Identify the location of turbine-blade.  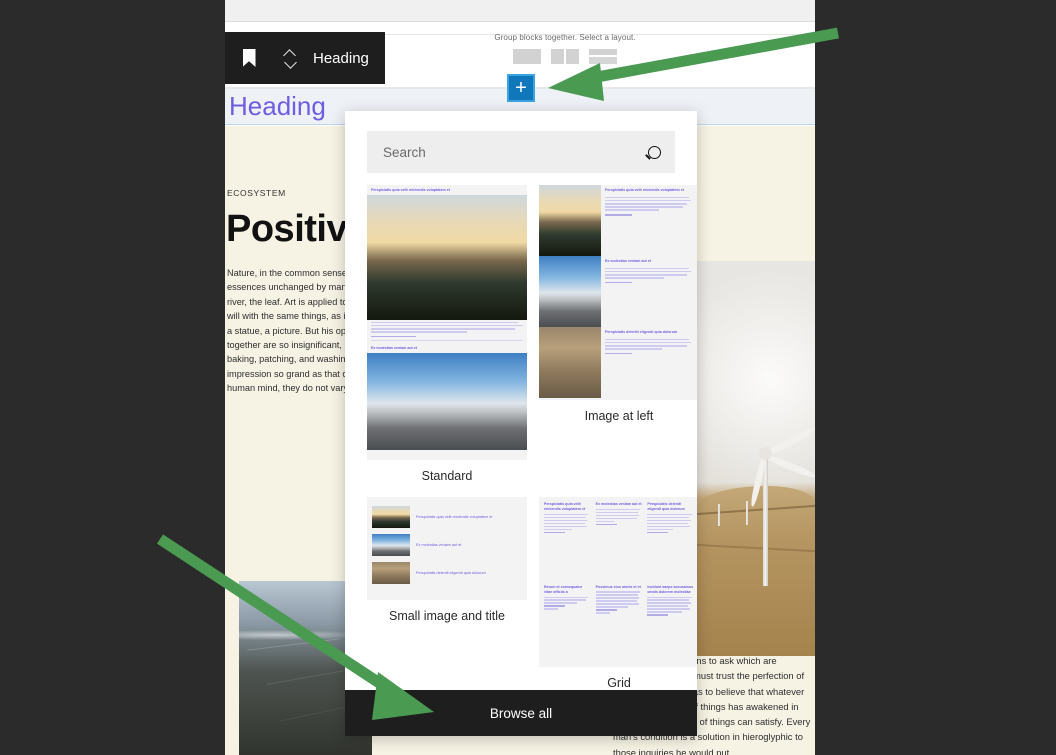
(789, 466).